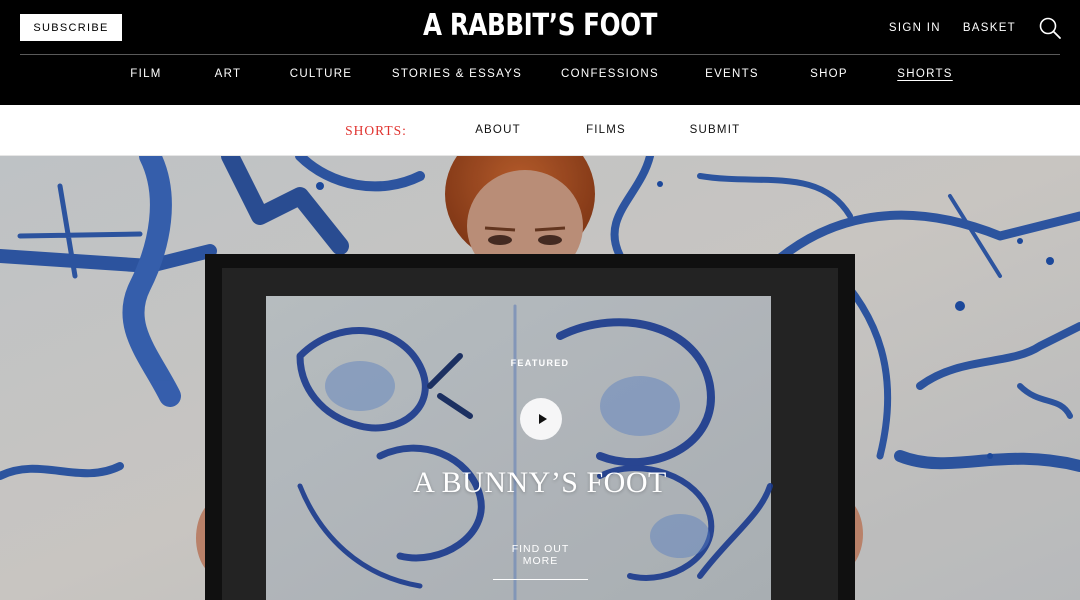 The height and width of the screenshot is (600, 1080). Describe the element at coordinates (145, 74) in the screenshot. I see `nav-item-film: FILM` at that location.